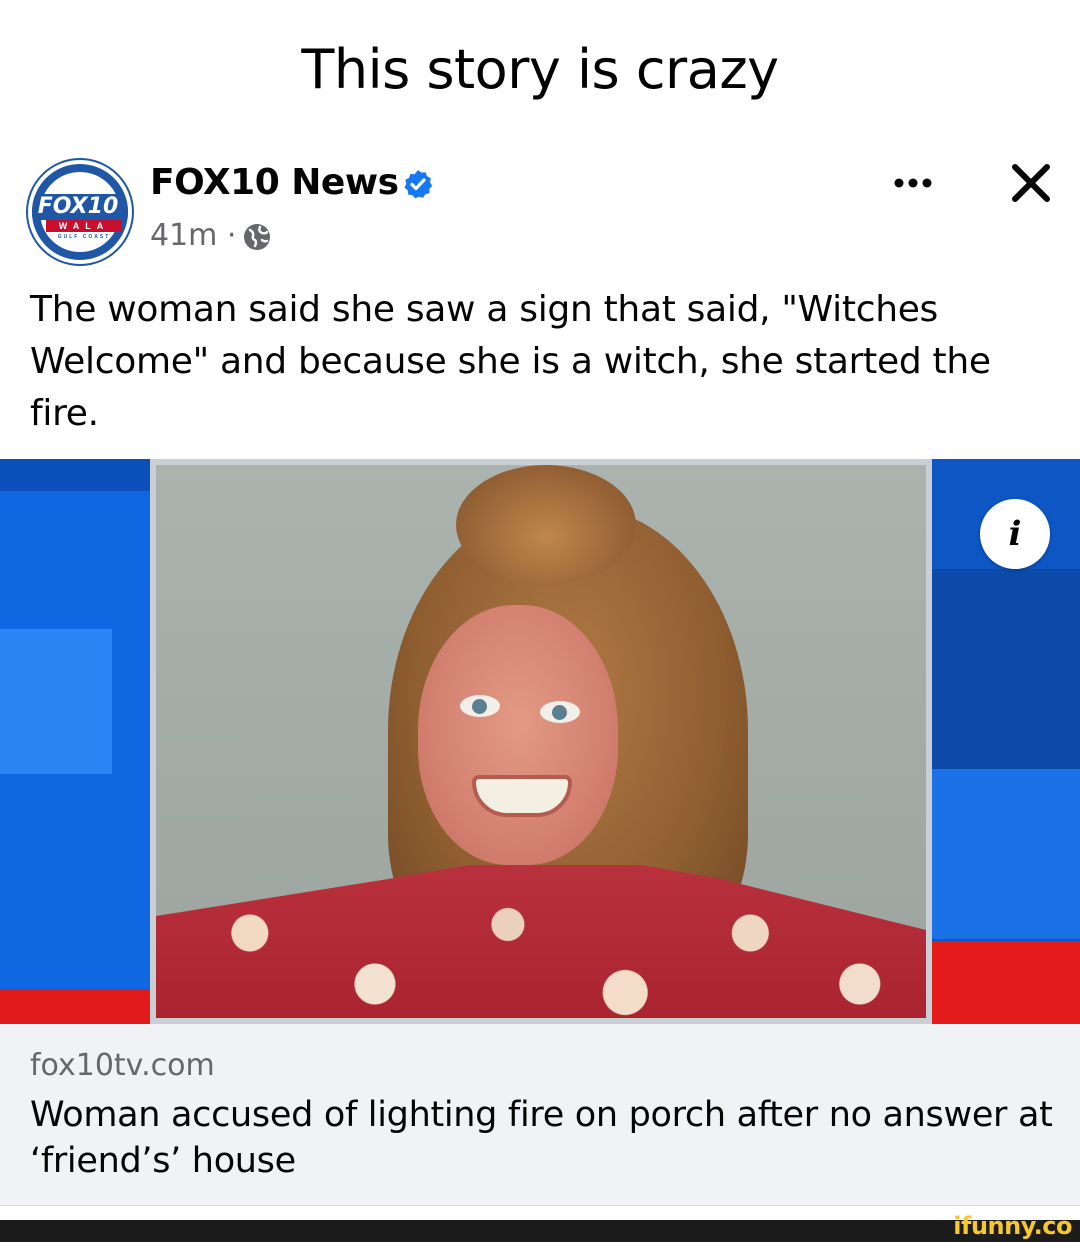  What do you see at coordinates (84, 237) in the screenshot?
I see `avatar-tag-text: GULF COAST` at bounding box center [84, 237].